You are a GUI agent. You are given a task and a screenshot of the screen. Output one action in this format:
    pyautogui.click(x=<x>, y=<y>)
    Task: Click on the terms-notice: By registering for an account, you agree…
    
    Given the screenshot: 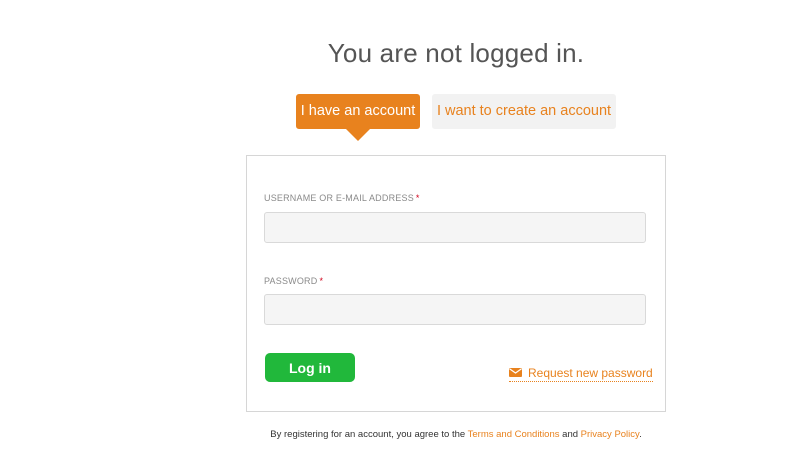 What is the action you would take?
    pyautogui.click(x=456, y=434)
    